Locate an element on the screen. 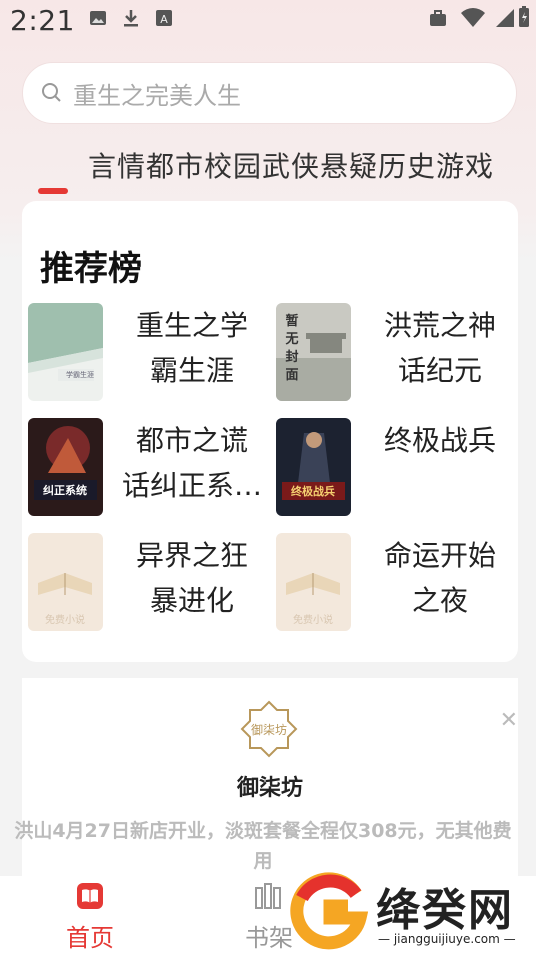 The image size is (536, 957). signal-icon is located at coordinates (505, 18).